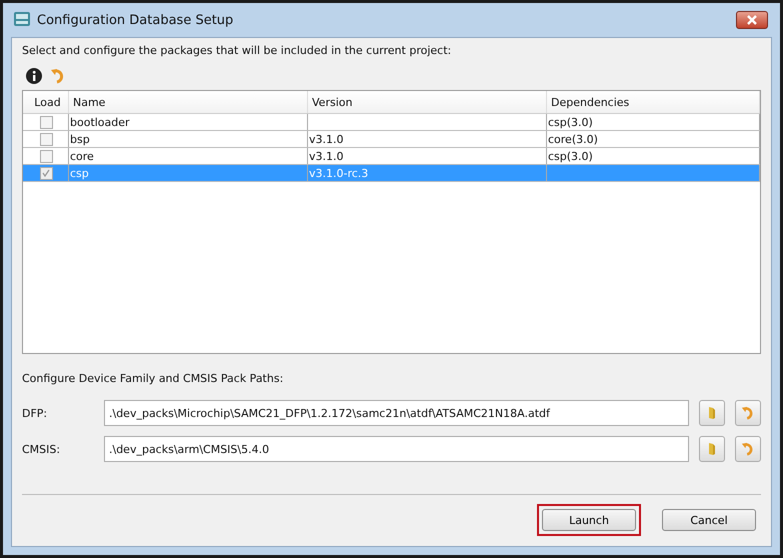 The image size is (783, 558). Describe the element at coordinates (589, 520) in the screenshot. I see `dialog-button: Launch` at that location.